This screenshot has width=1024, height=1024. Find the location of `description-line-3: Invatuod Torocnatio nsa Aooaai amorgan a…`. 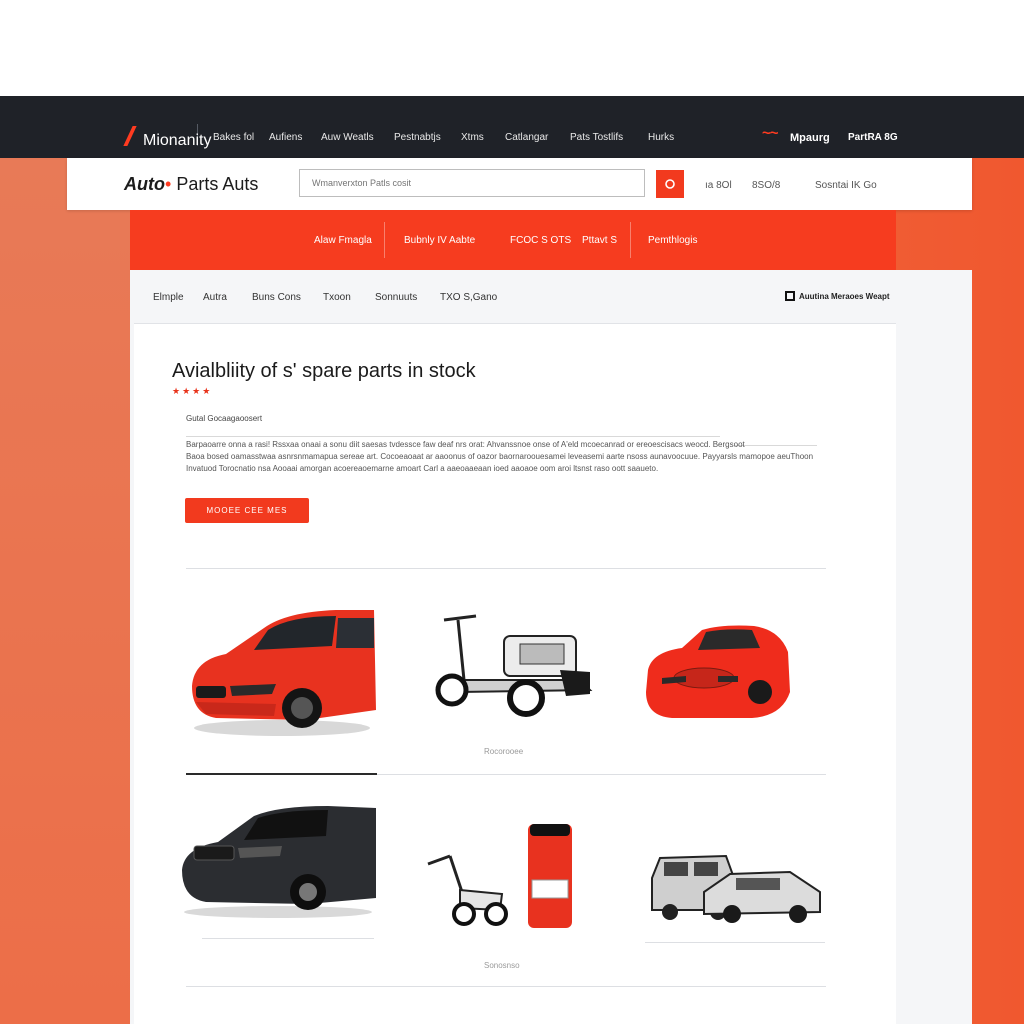

description-line-3: Invatuod Torocnatio nsa Aooaai amorgan a… is located at coordinates (422, 468).